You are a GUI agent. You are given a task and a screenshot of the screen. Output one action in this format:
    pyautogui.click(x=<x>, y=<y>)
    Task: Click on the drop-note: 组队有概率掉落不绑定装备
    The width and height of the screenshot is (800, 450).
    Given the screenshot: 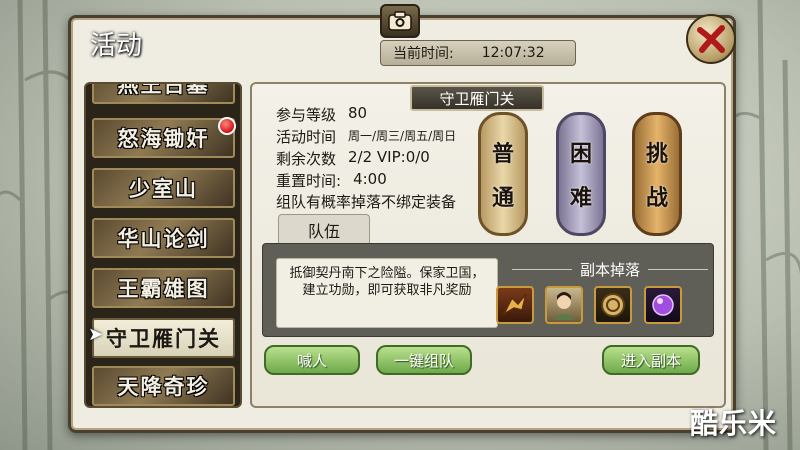 What is the action you would take?
    pyautogui.click(x=366, y=202)
    